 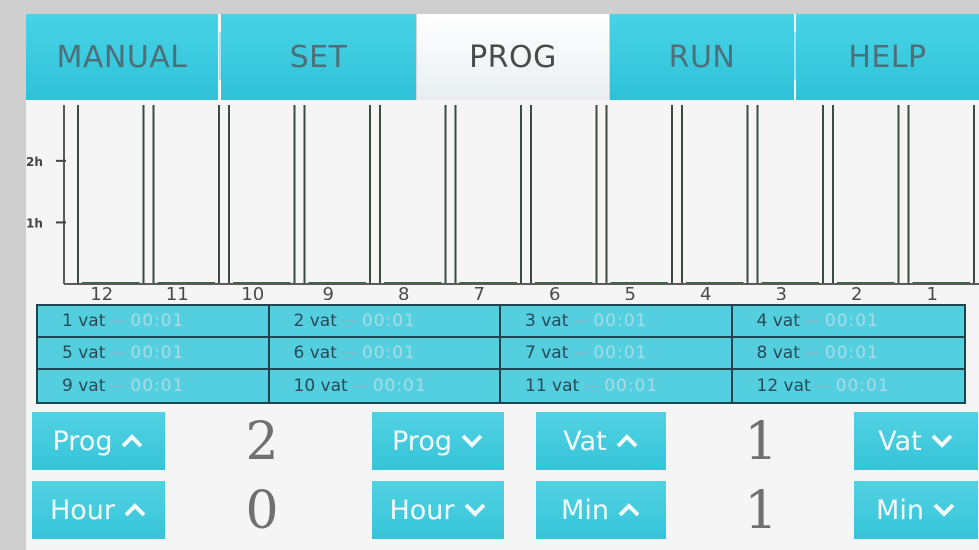 I want to click on x-tick-label: 12, so click(x=101, y=292).